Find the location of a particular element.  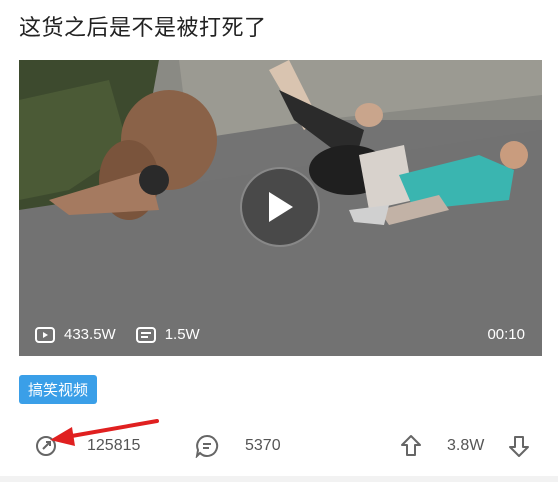

comment-stat: 1.5W is located at coordinates (167, 334).